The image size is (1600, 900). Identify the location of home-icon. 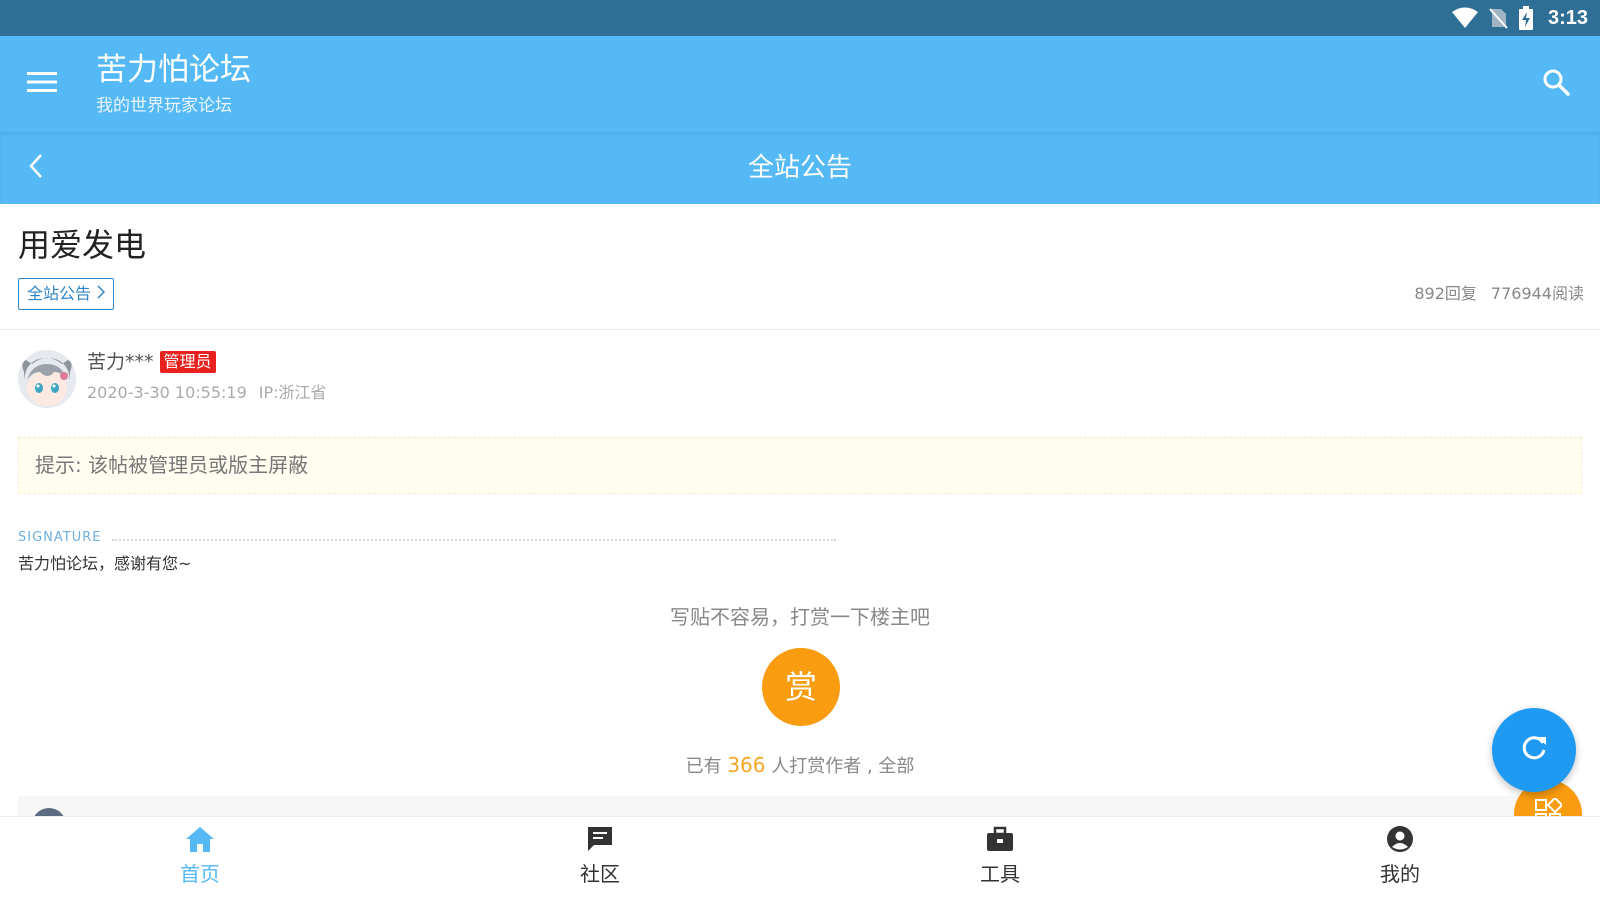
(200, 841).